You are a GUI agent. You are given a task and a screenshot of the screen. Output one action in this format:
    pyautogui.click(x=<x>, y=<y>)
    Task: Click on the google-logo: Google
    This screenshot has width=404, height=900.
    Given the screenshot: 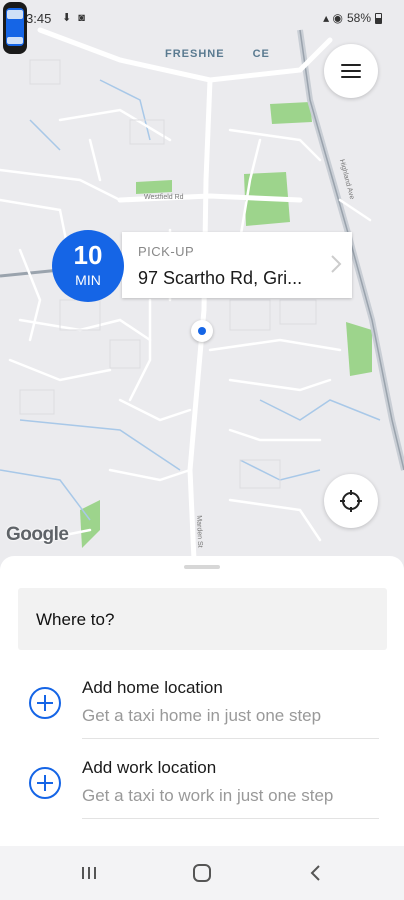 What is the action you would take?
    pyautogui.click(x=37, y=534)
    